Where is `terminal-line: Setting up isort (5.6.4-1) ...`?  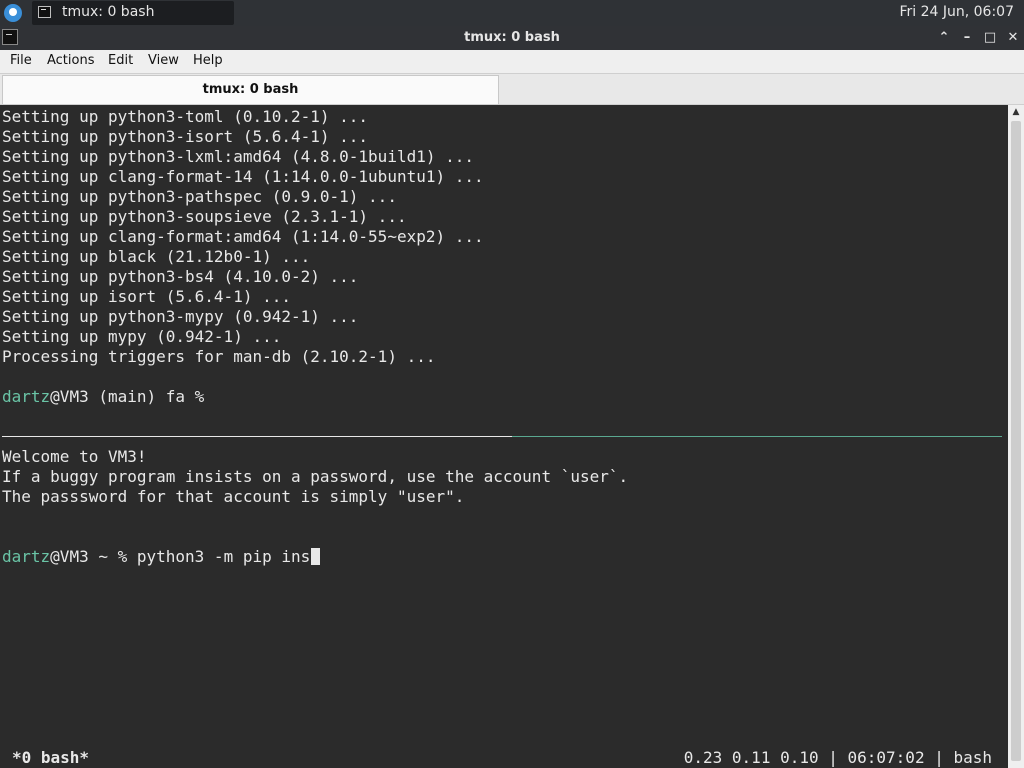
terminal-line: Setting up isort (5.6.4-1) ... is located at coordinates (146, 296).